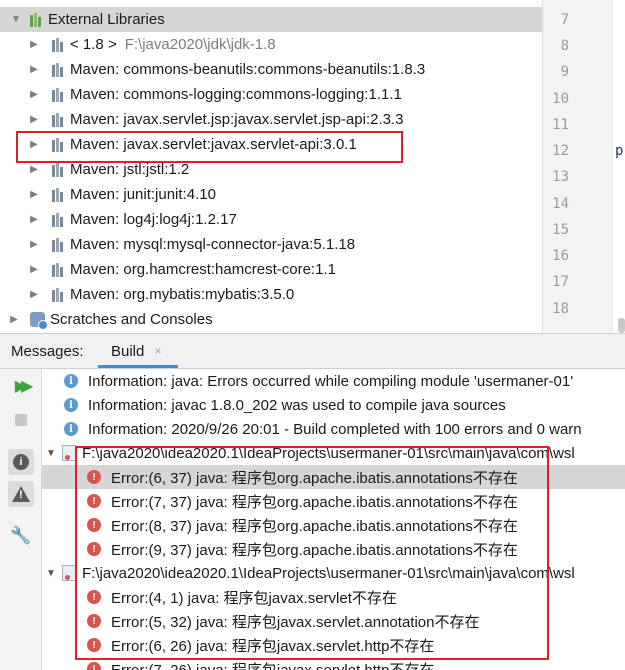  I want to click on tree-item-label: Maven: mysql:mysql-connector-java:5.1.18, so click(213, 244).